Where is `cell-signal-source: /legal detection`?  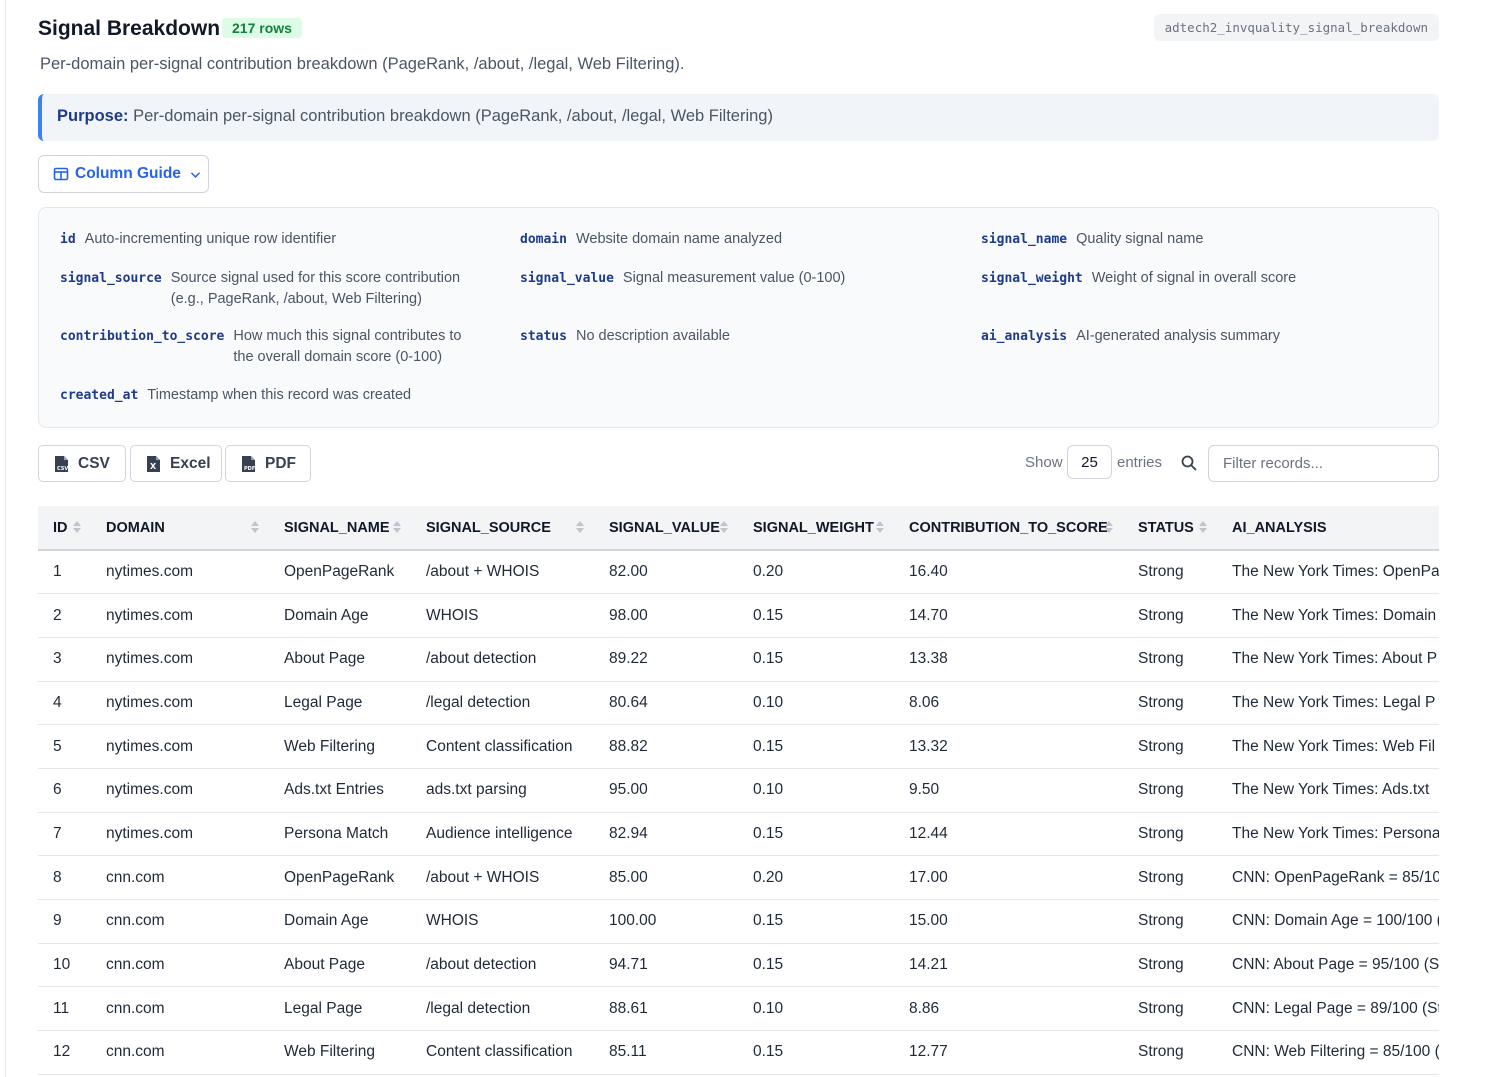
cell-signal-source: /legal detection is located at coordinates (502, 1009).